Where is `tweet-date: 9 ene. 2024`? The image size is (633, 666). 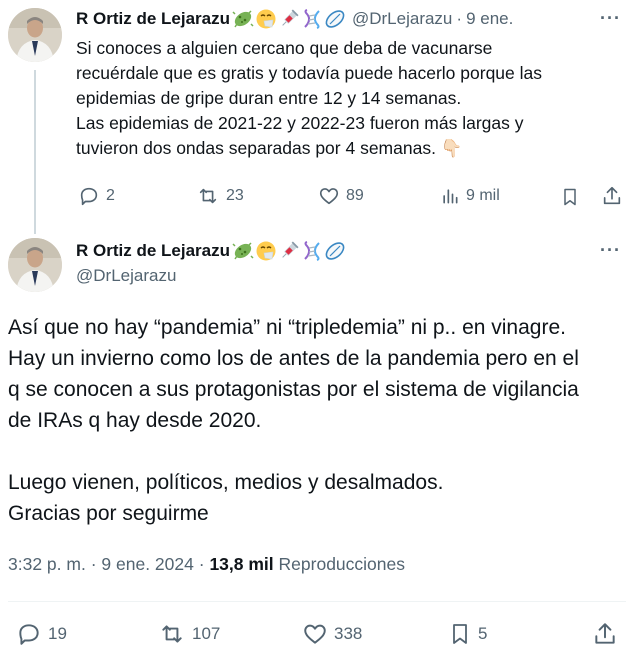 tweet-date: 9 ene. 2024 is located at coordinates (147, 564).